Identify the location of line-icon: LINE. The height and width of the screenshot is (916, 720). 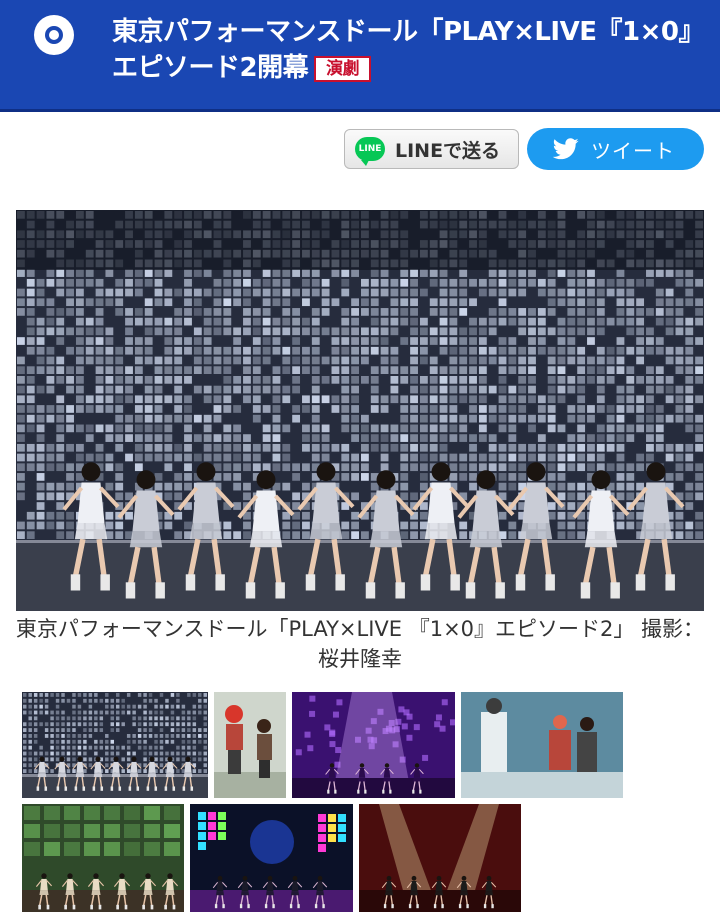
(370, 151).